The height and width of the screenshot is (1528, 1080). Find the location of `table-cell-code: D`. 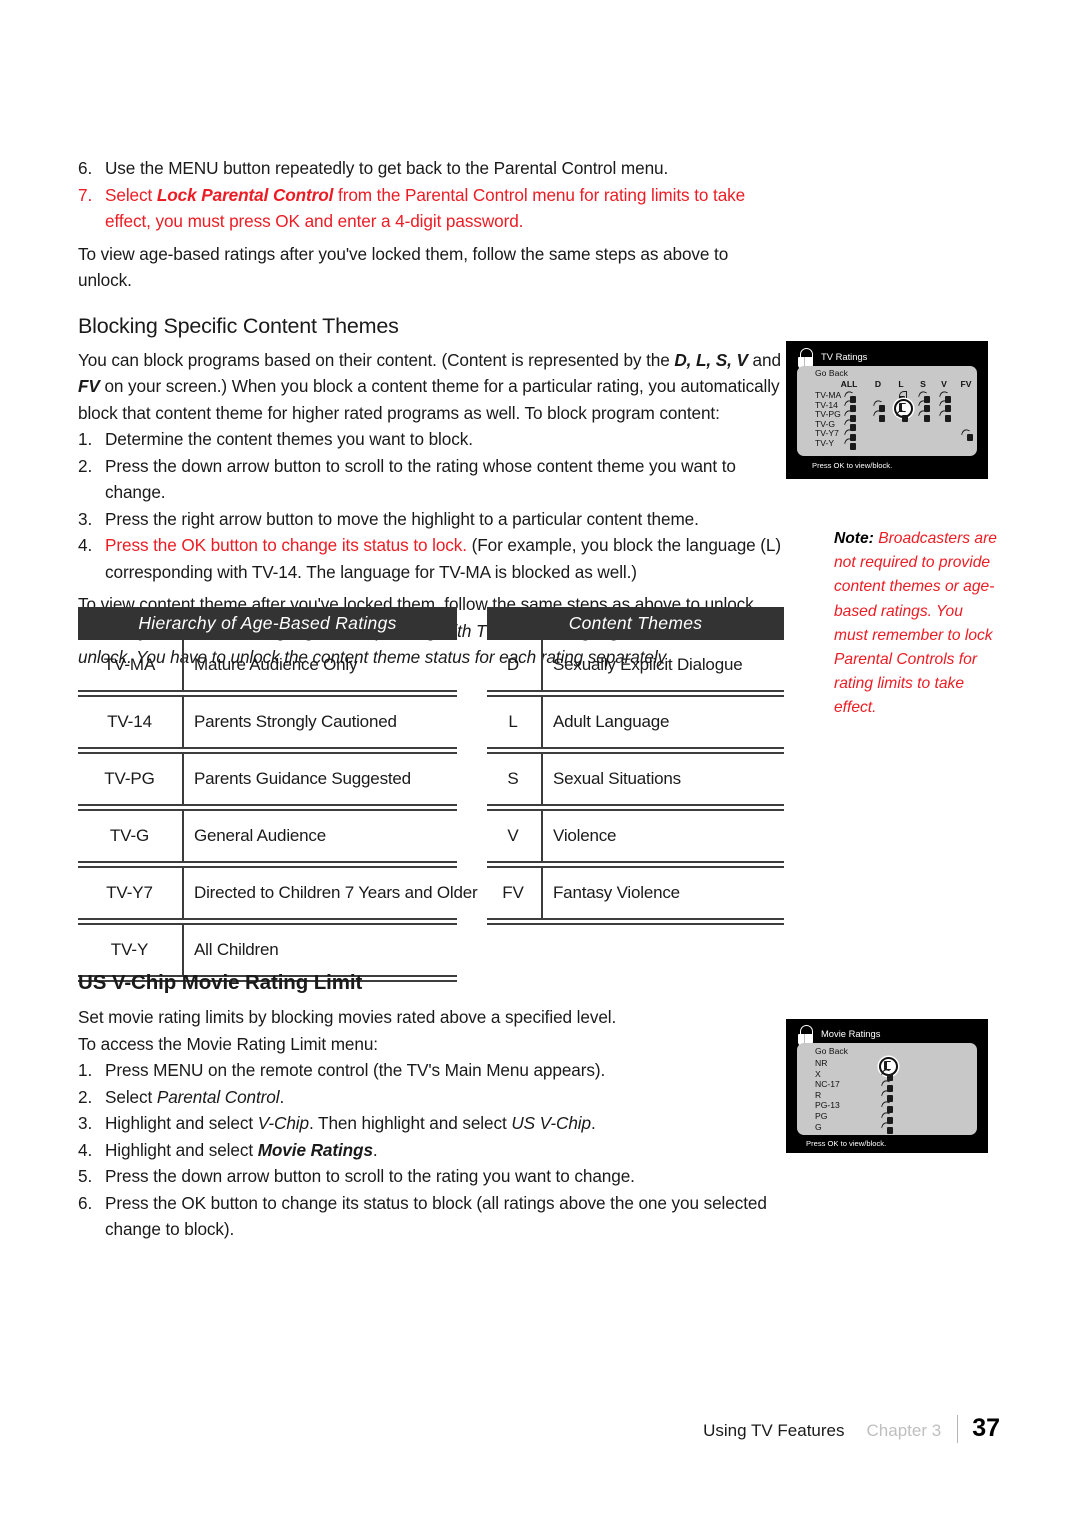

table-cell-code: D is located at coordinates (513, 664).